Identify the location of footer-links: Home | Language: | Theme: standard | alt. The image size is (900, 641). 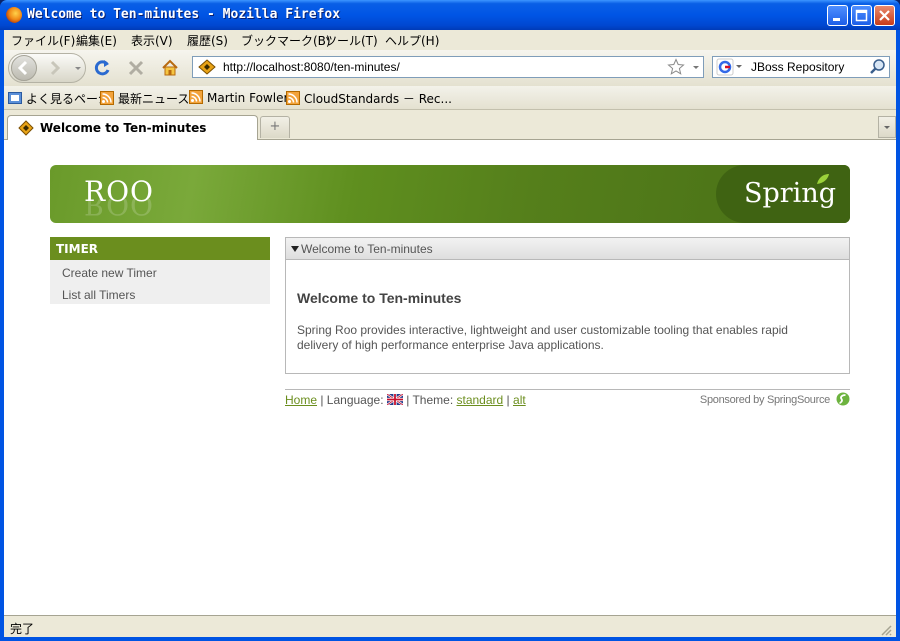
(405, 400).